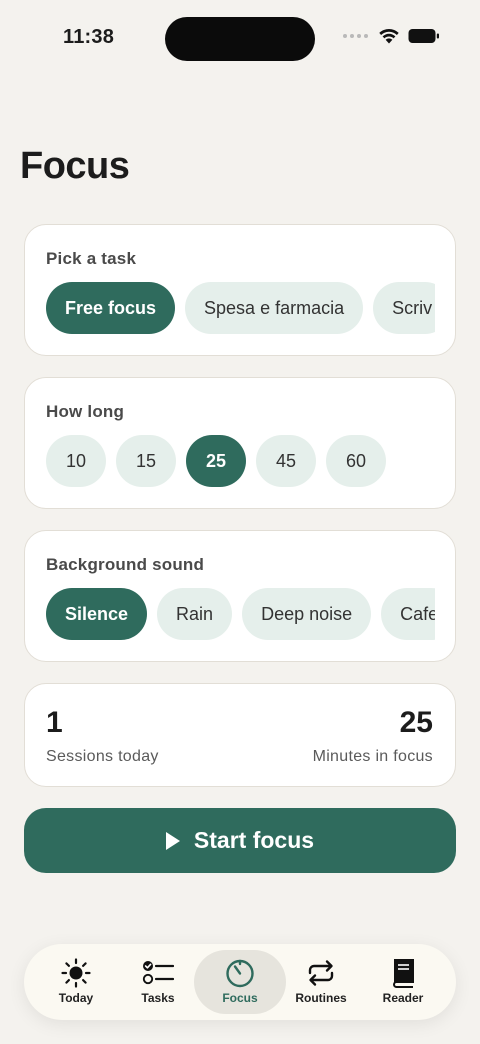 This screenshot has width=480, height=1044. I want to click on tab-reader: Reader, so click(403, 982).